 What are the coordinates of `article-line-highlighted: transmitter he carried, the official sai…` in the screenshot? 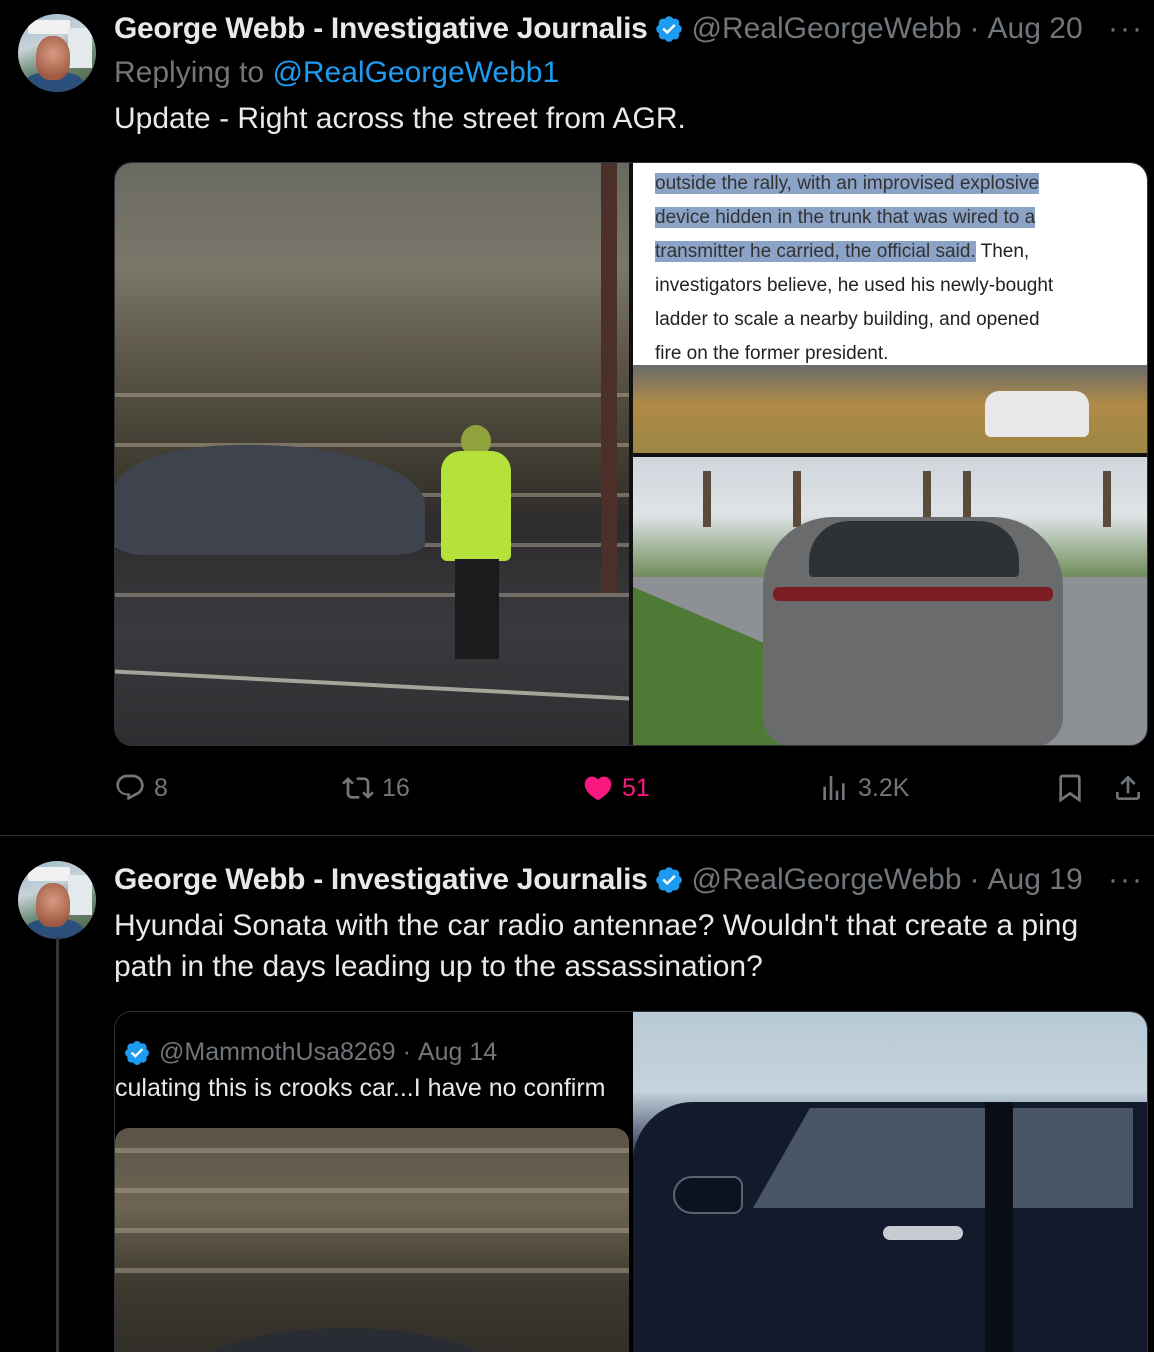 It's located at (815, 251).